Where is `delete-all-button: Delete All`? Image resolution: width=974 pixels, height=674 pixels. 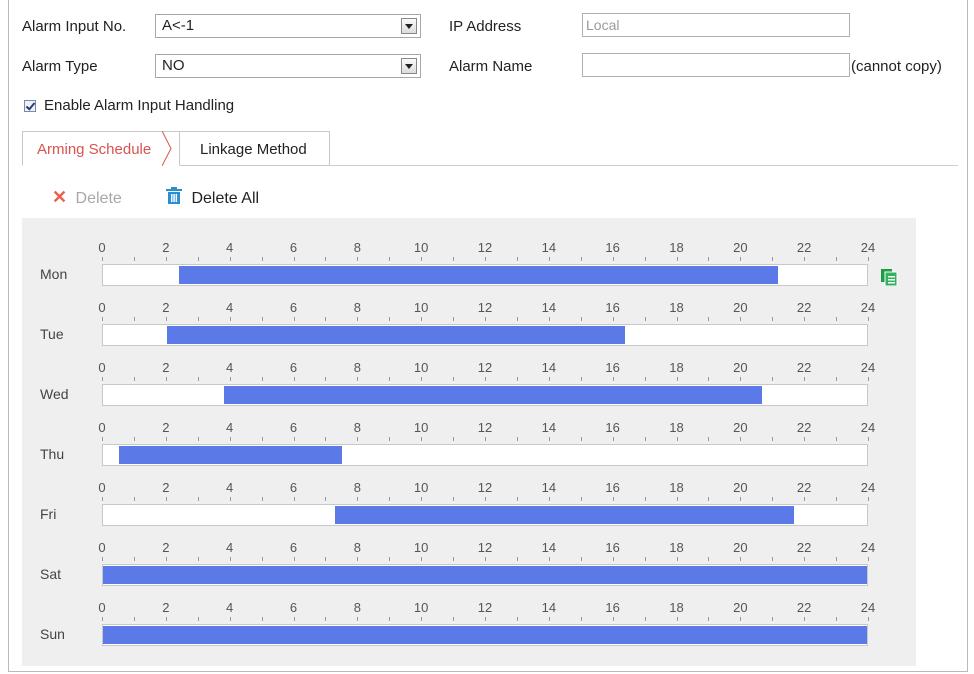 delete-all-button: Delete All is located at coordinates (212, 197).